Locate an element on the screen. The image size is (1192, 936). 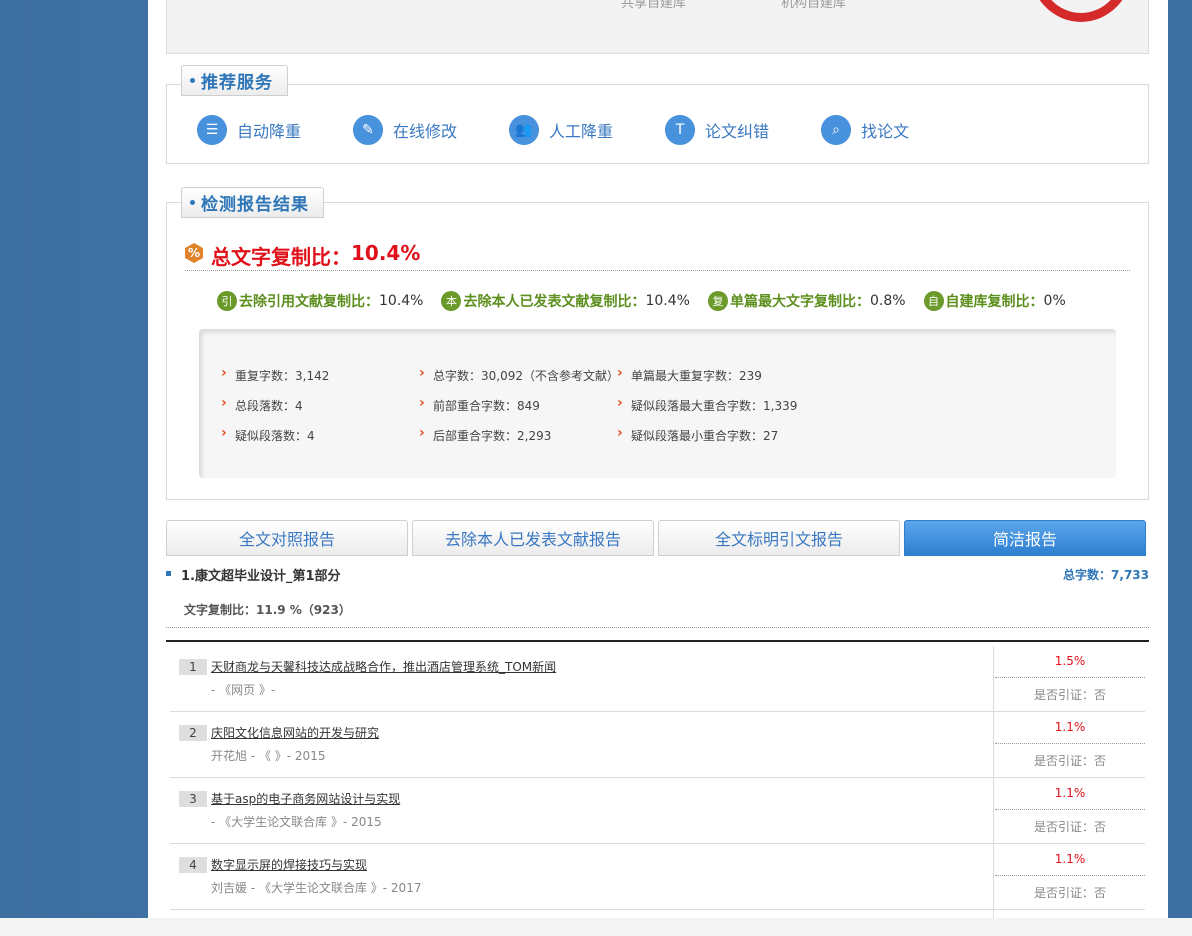
part-word-total: 总字数：7,733 is located at coordinates (1106, 575).